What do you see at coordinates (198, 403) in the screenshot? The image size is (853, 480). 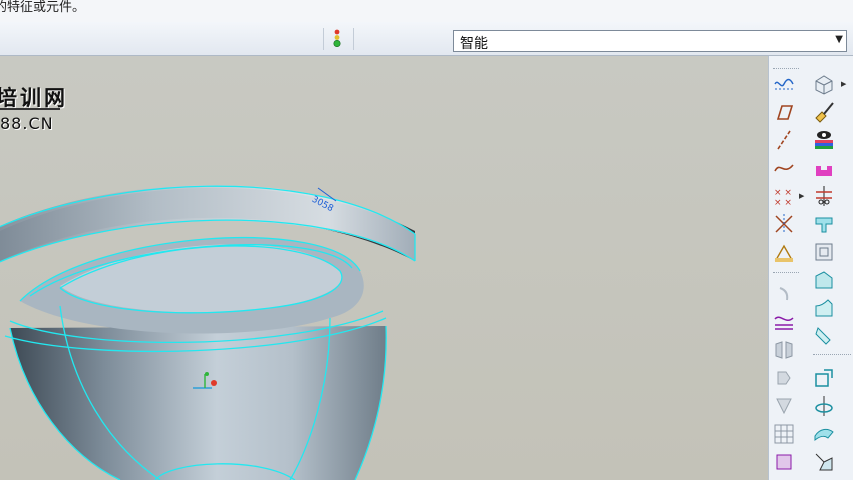 I see `bowl-body` at bounding box center [198, 403].